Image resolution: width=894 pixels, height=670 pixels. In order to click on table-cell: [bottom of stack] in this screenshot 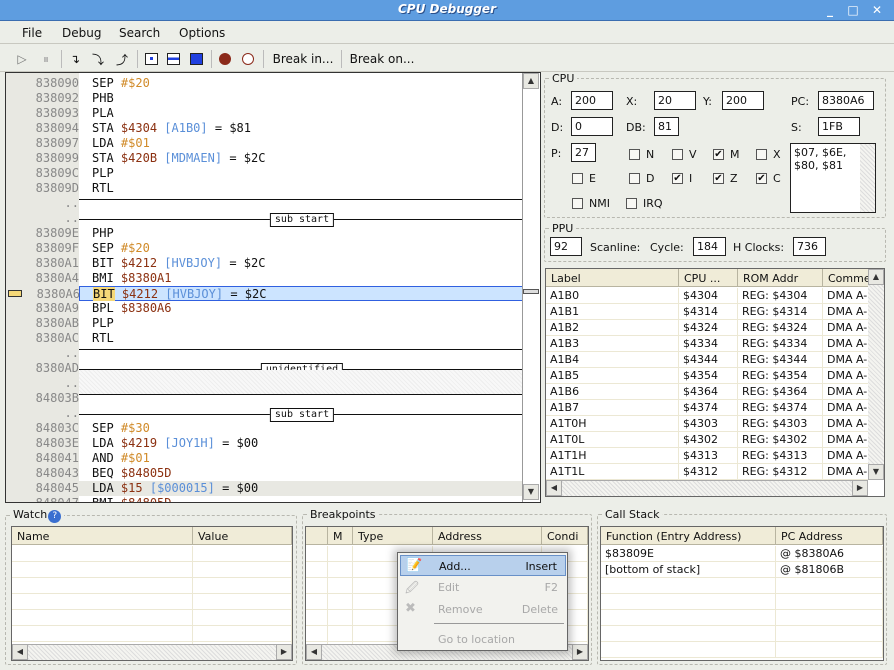, I will do `click(688, 570)`.